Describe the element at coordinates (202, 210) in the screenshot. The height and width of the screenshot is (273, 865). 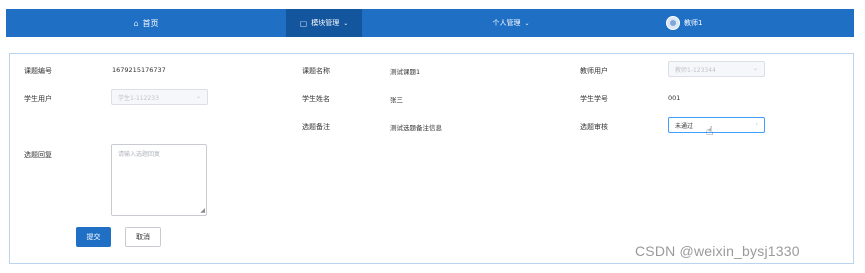
I see `resize-handle-icon: ◢` at that location.